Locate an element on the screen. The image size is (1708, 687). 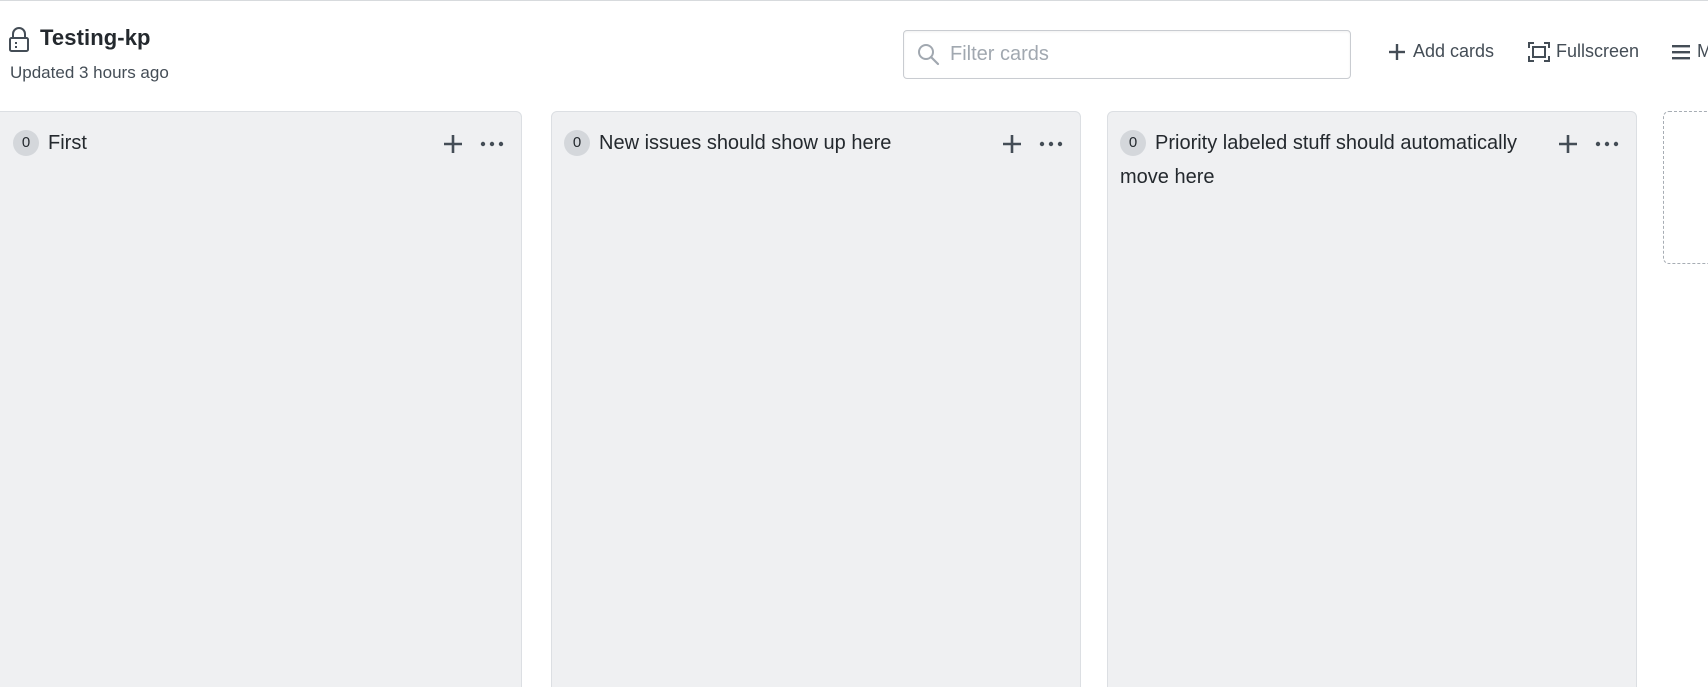
filter-cards-box is located at coordinates (1127, 54).